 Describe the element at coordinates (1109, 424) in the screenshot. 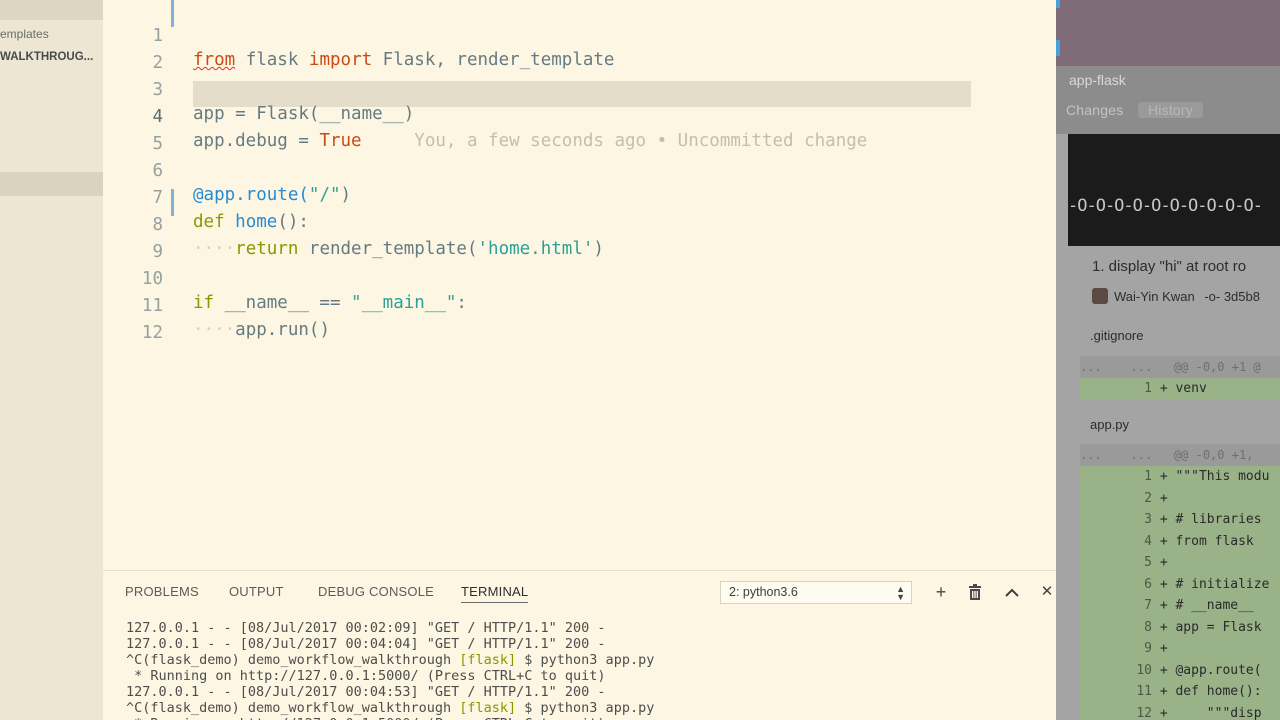

I see `diff-file-app-py: app.py` at that location.